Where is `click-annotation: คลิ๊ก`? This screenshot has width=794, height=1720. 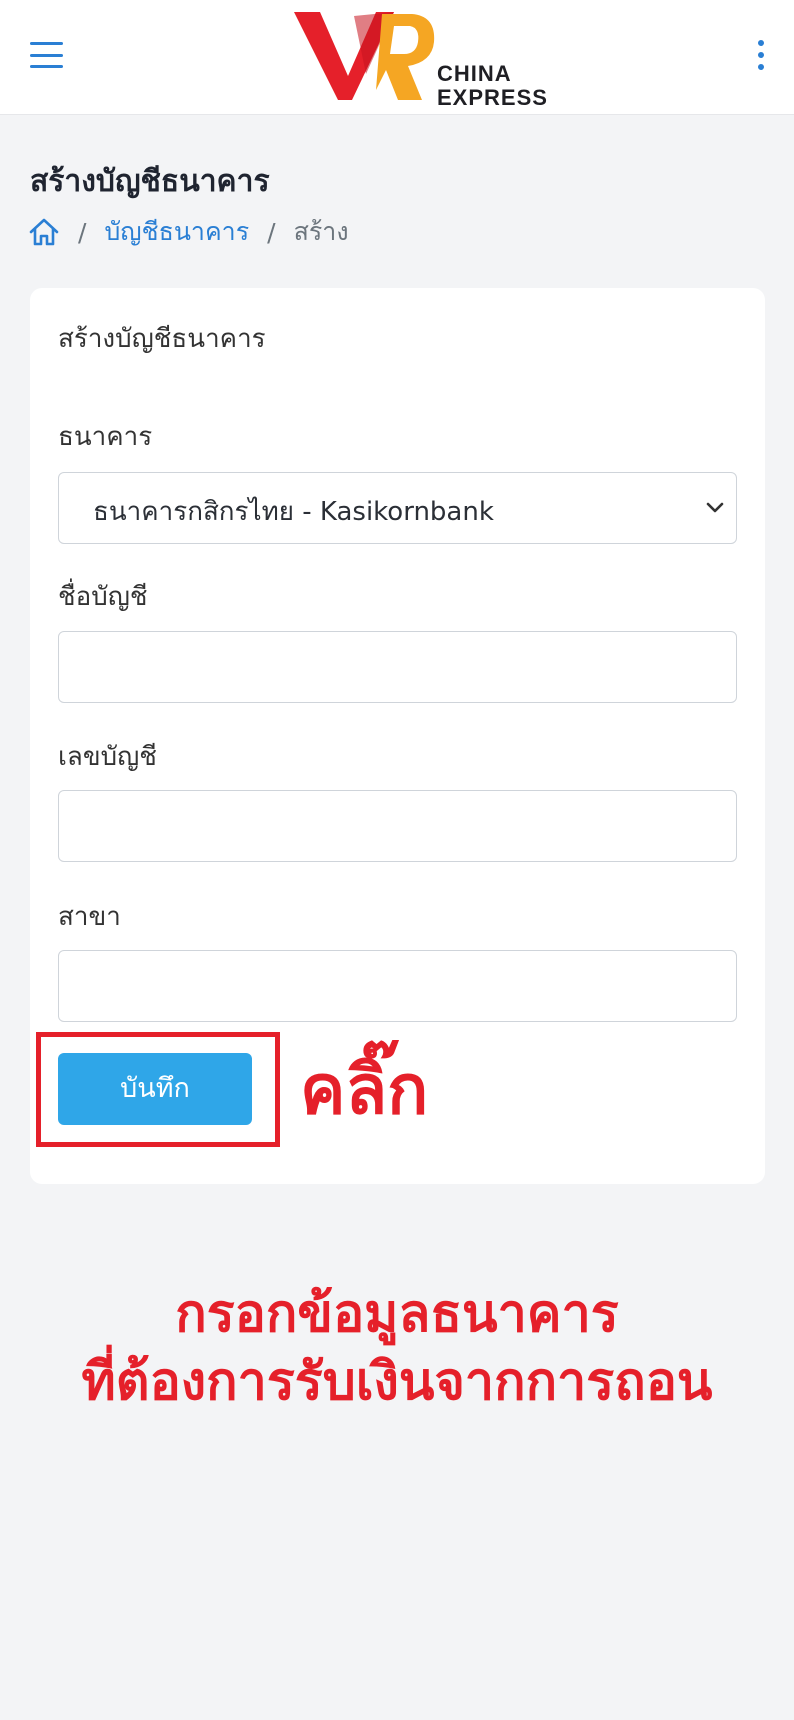 click-annotation: คลิ๊ก is located at coordinates (364, 1090).